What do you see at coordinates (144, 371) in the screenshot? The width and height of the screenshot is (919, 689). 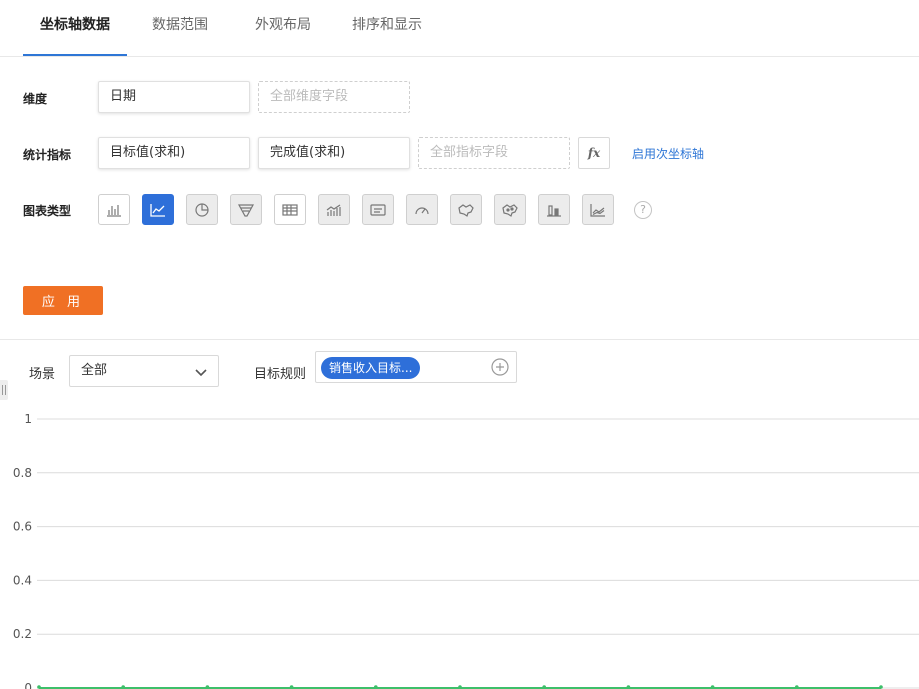 I see `scene-select: 全部` at bounding box center [144, 371].